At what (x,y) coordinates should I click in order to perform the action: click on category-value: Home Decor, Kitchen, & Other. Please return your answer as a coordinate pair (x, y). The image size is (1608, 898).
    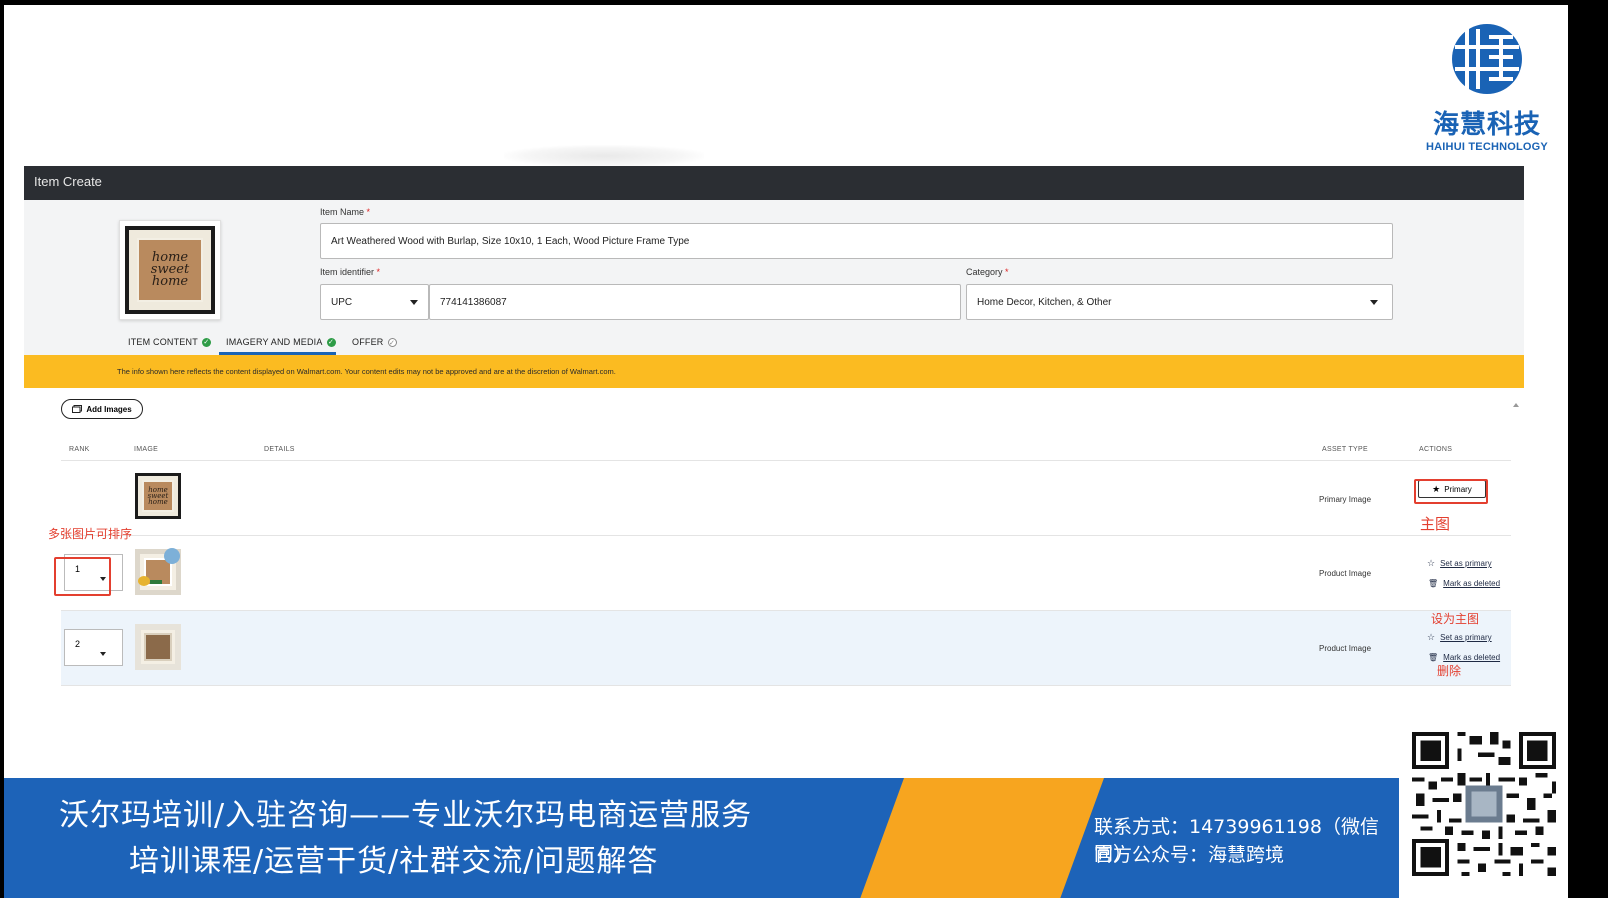
    Looking at the image, I should click on (1044, 302).